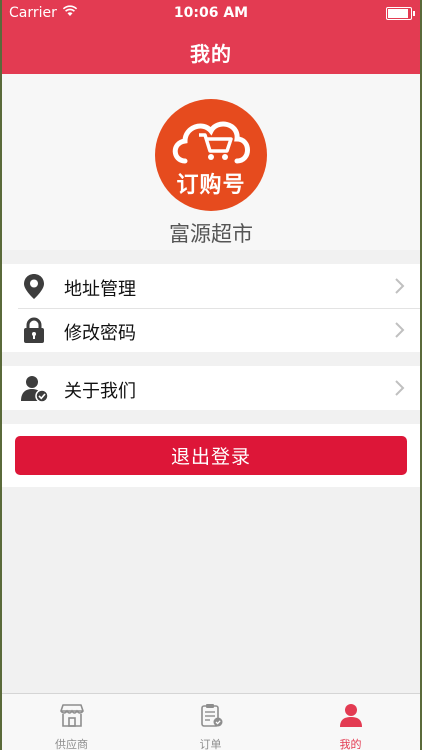 This screenshot has height=750, width=422. Describe the element at coordinates (211, 185) in the screenshot. I see `logo-text: 订购号` at that location.